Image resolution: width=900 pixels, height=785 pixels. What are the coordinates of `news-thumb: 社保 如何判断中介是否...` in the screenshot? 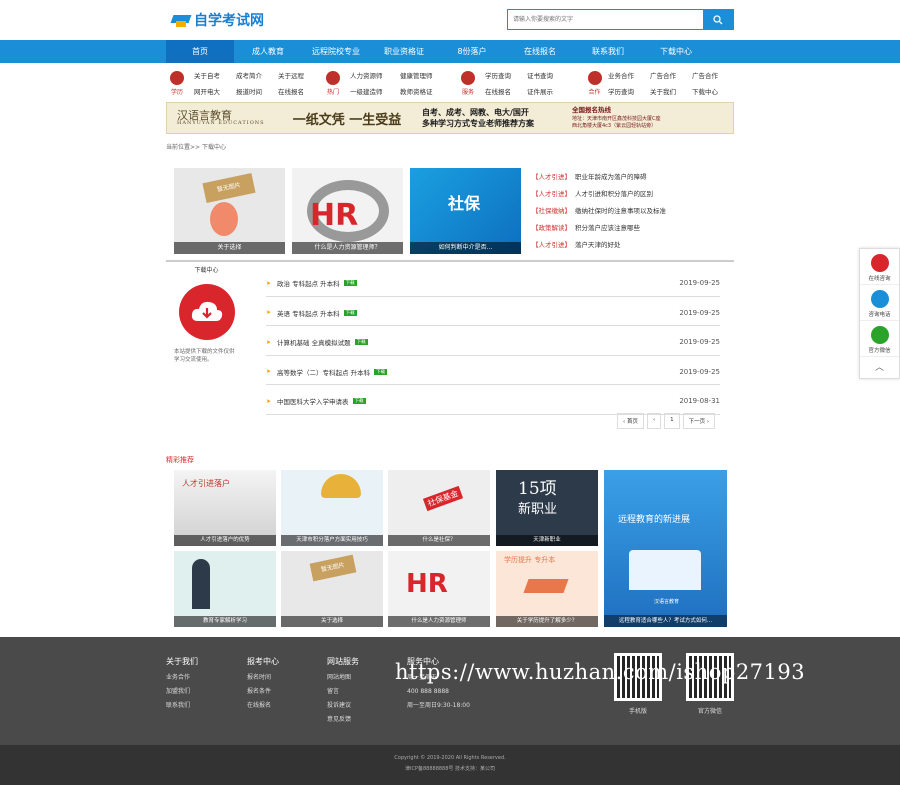 It's located at (465, 211).